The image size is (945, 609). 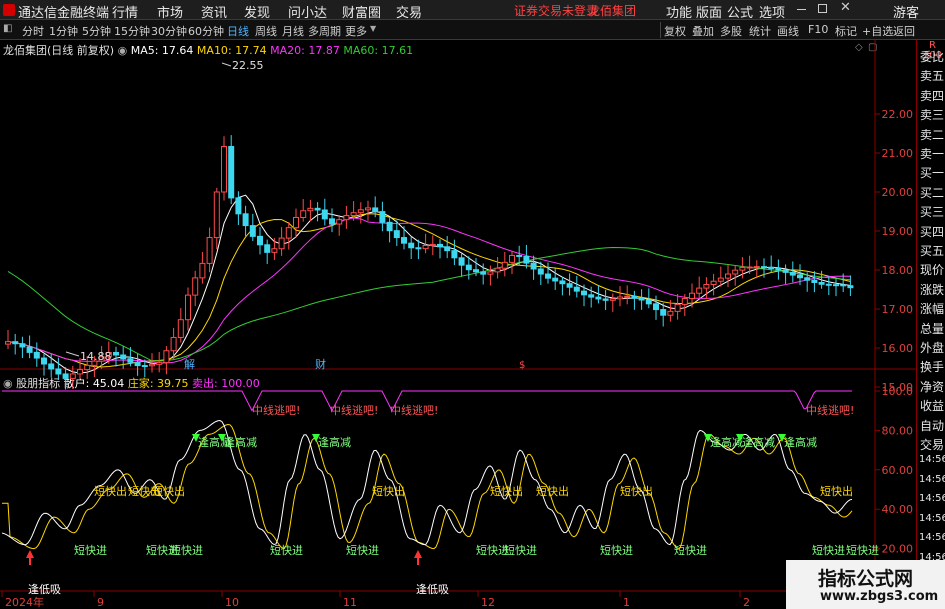 What do you see at coordinates (898, 549) in the screenshot?
I see `ind-tick-label: 20.00` at bounding box center [898, 549].